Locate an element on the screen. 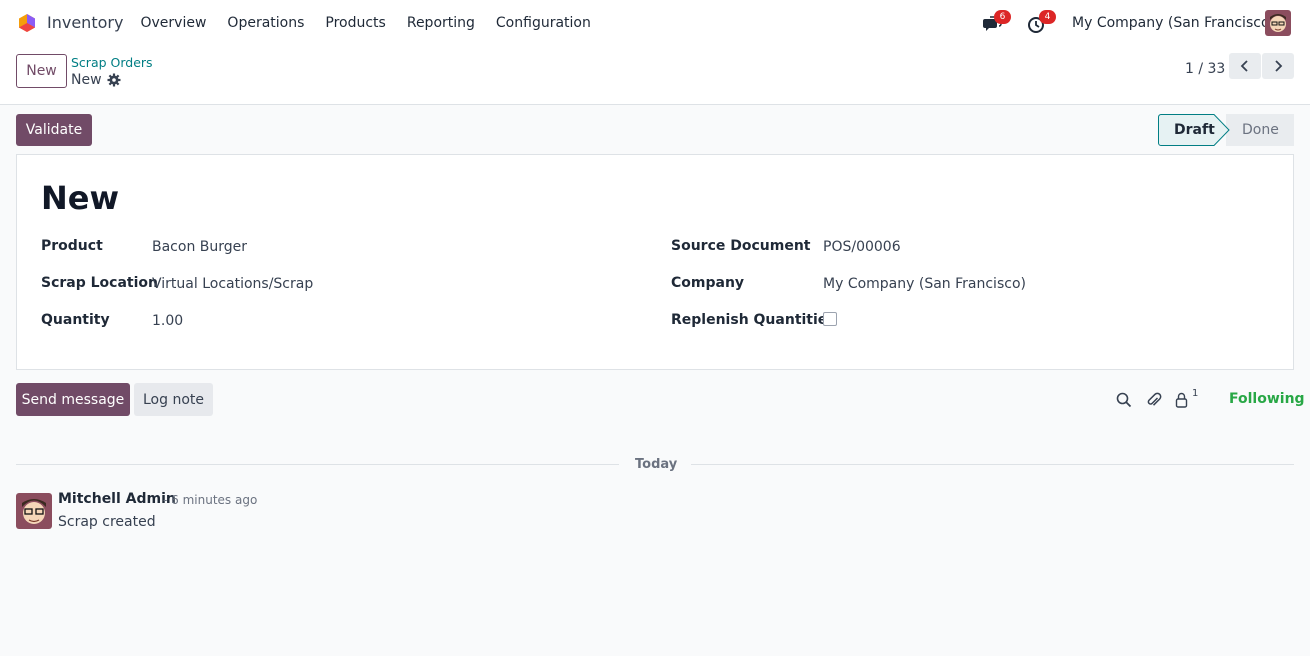 Image resolution: width=1310 pixels, height=656 pixels. pager-value: 1 / 33 is located at coordinates (1205, 69).